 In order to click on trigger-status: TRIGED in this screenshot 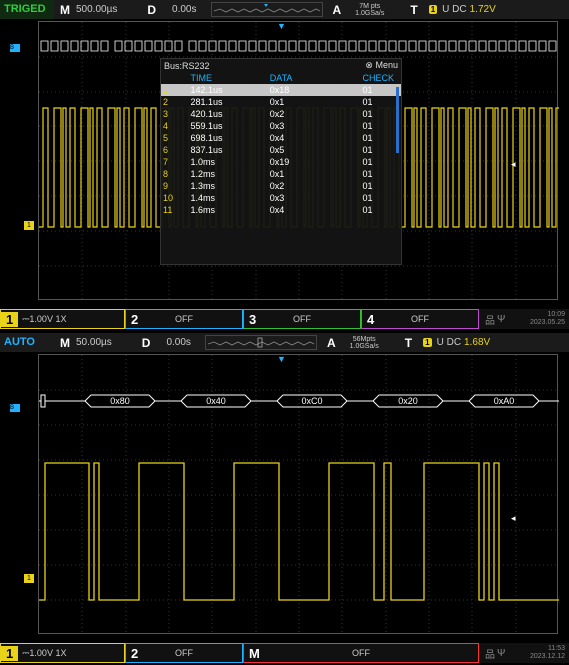, I will do `click(27, 9)`.